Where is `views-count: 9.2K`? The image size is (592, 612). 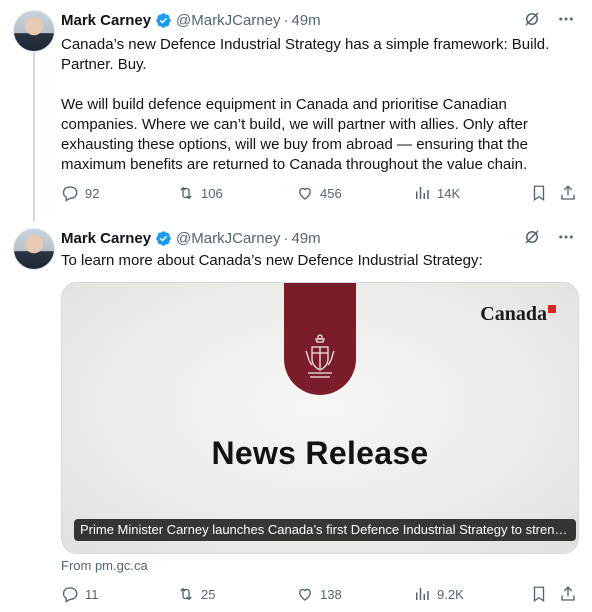 views-count: 9.2K is located at coordinates (450, 594).